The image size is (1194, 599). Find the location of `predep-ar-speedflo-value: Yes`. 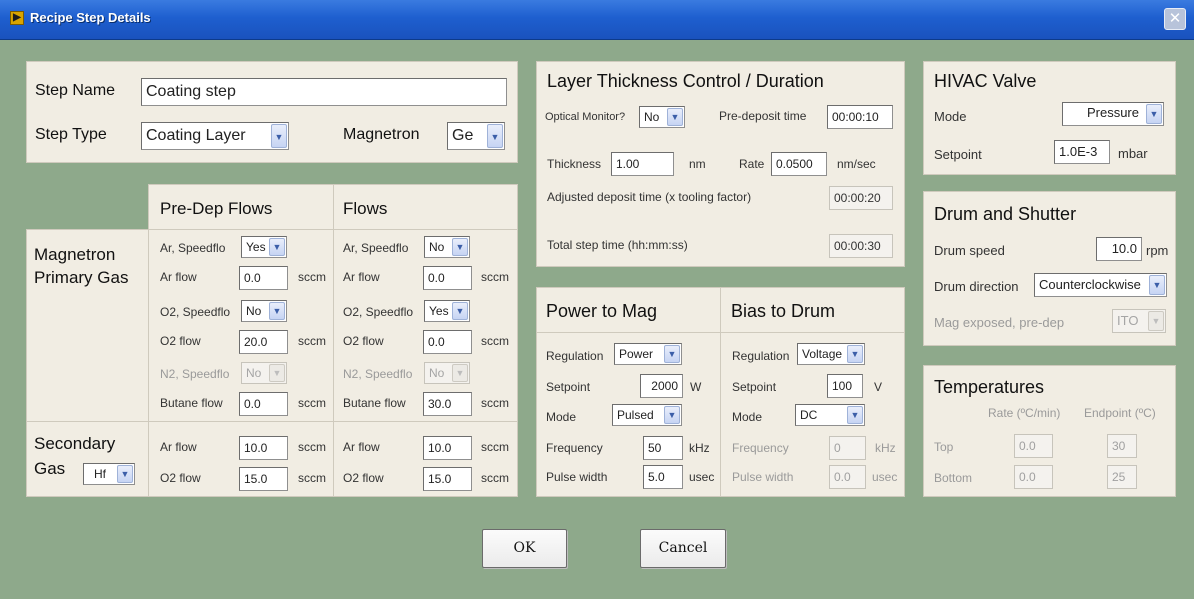

predep-ar-speedflo-value: Yes is located at coordinates (256, 247).